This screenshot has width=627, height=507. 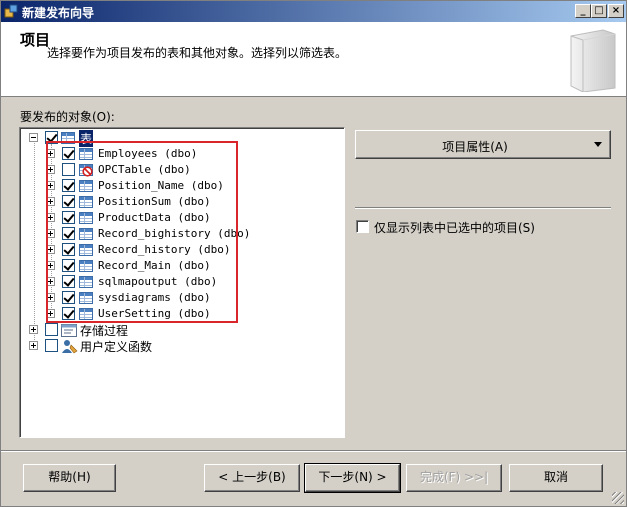 I want to click on maximize-button: □, so click(x=599, y=11).